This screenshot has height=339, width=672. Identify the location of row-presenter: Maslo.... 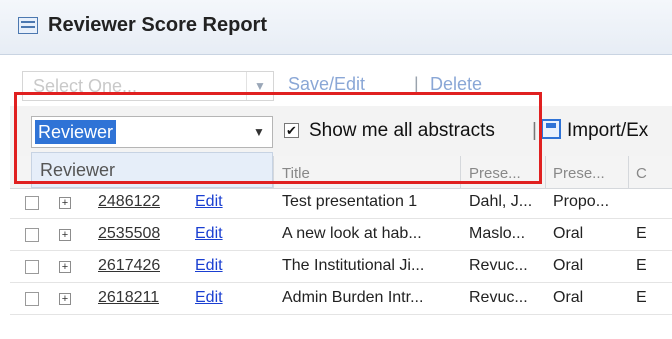
(497, 233).